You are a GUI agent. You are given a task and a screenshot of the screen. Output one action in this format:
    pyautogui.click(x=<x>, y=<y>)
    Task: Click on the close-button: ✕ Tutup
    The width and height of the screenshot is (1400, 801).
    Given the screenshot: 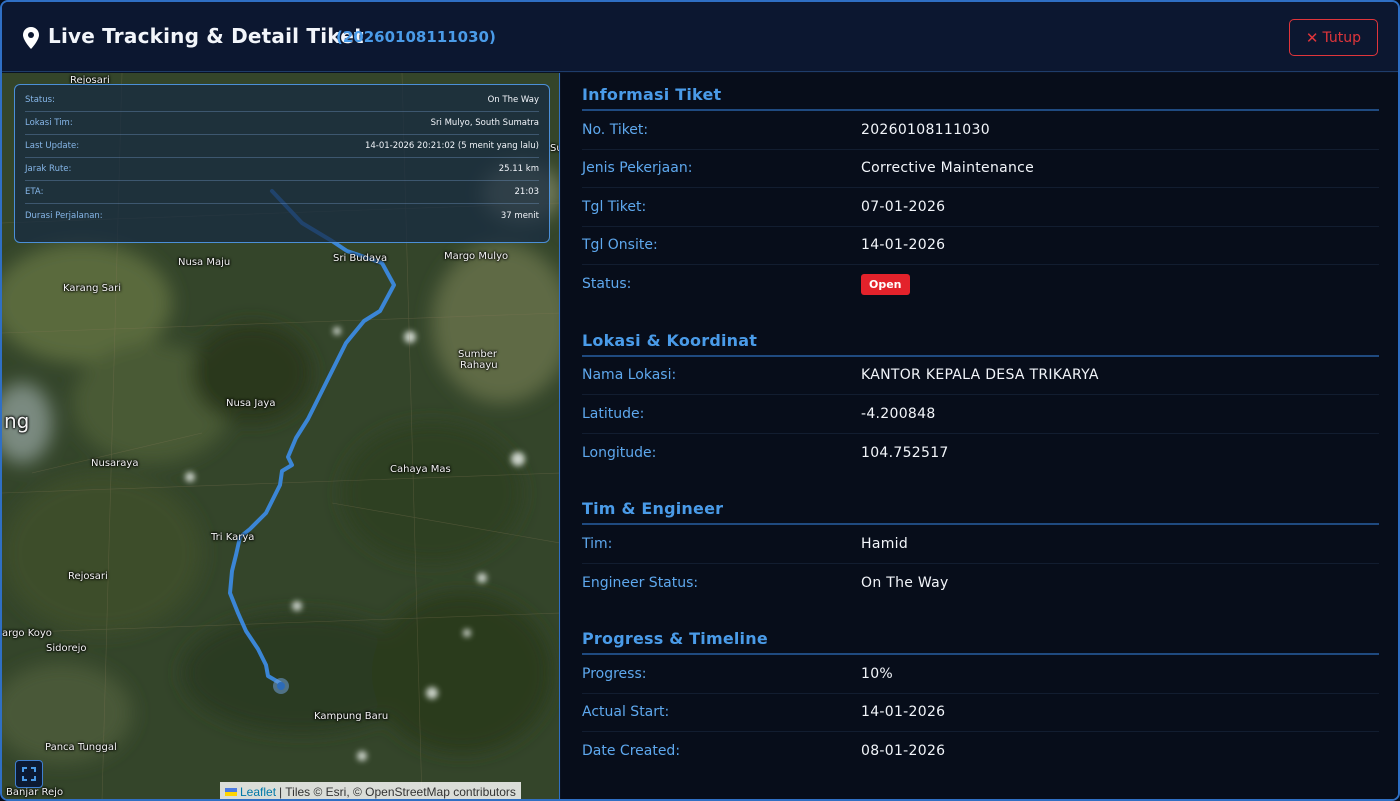 What is the action you would take?
    pyautogui.click(x=1333, y=37)
    